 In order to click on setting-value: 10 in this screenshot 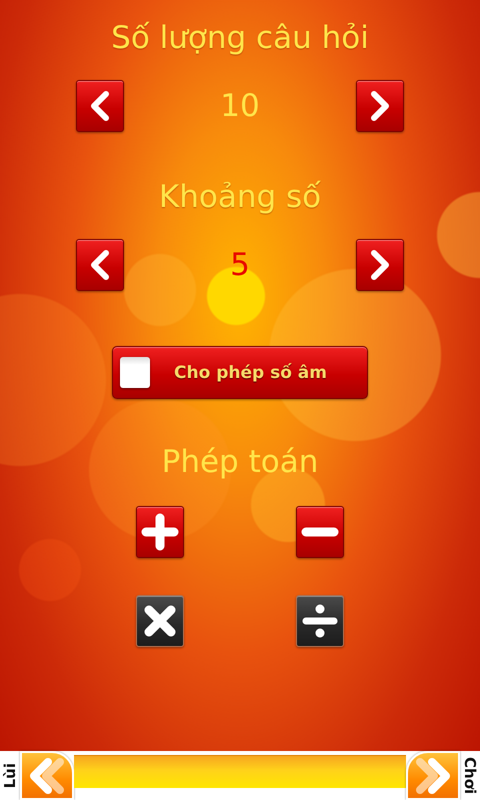, I will do `click(240, 106)`.